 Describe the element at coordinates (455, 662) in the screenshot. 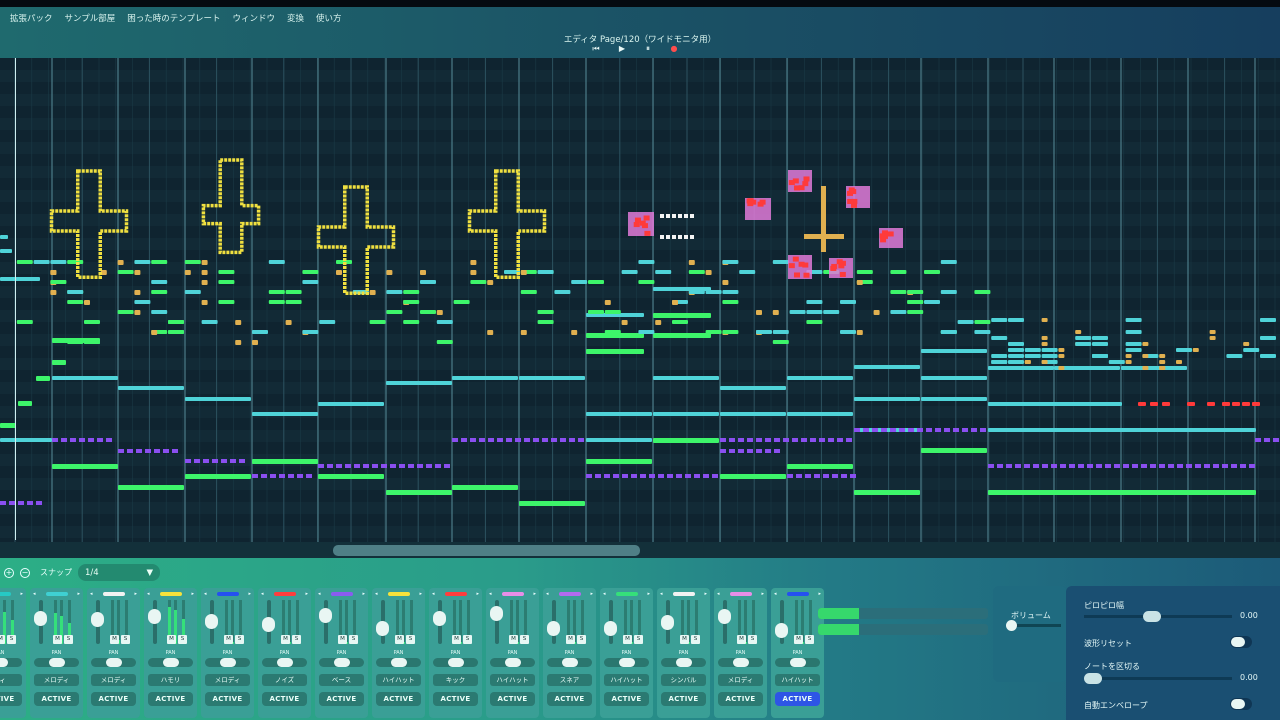

I see `pan-knob` at that location.